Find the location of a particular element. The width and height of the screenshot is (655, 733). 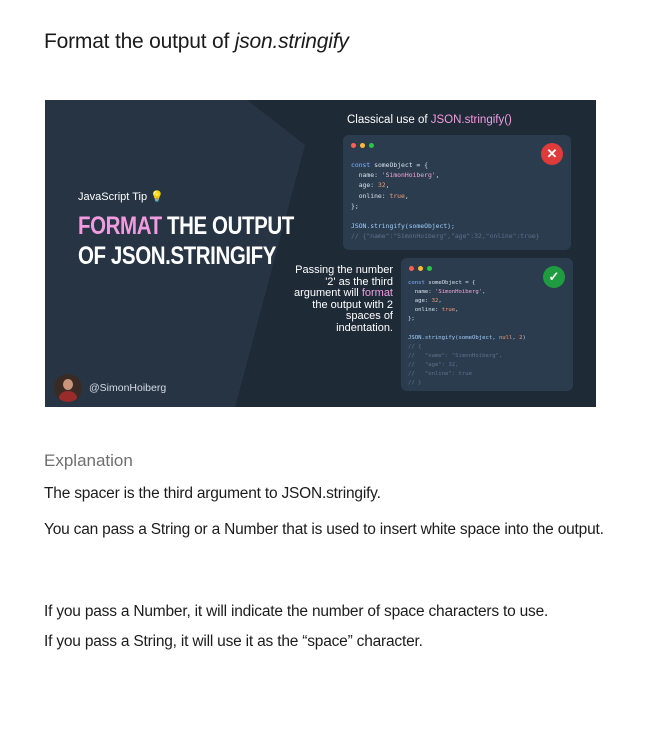

tip-label: JavaScript Tip 💡 is located at coordinates (121, 196).